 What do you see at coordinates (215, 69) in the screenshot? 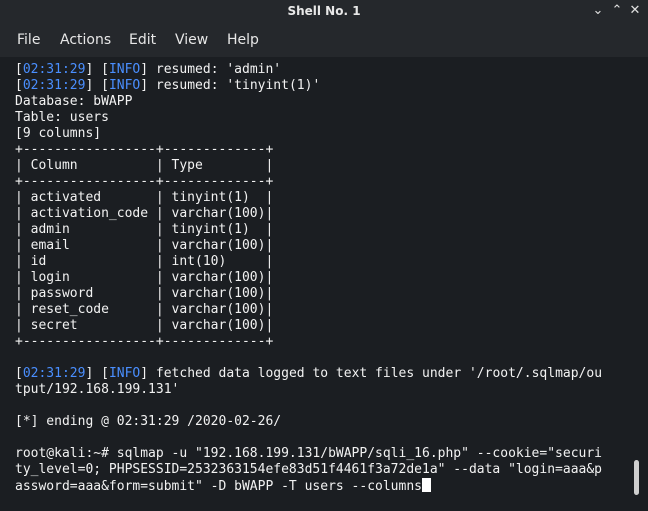
I see `info-text: resumed: 'admin'` at bounding box center [215, 69].